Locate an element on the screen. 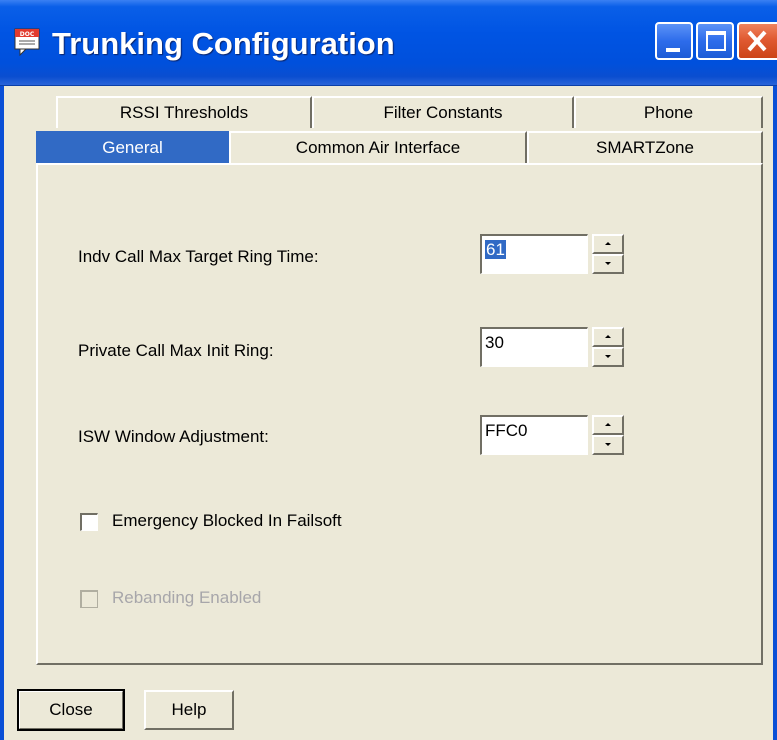  private-call-init-ring-input: 30 is located at coordinates (534, 347).